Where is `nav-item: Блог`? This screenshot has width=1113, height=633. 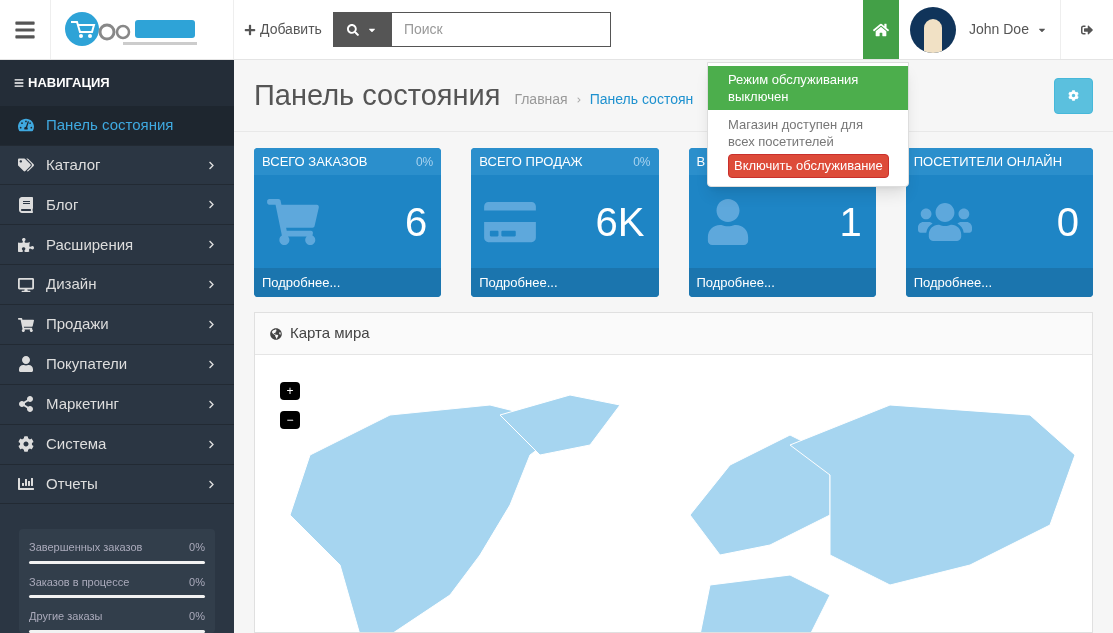 nav-item: Блог is located at coordinates (117, 205).